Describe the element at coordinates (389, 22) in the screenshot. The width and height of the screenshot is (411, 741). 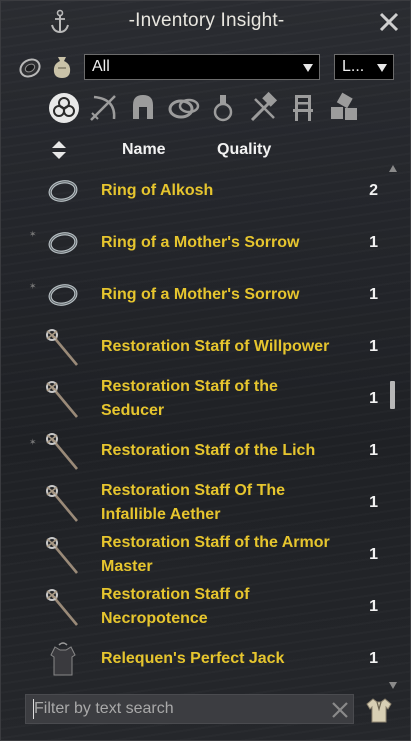
I see `close-icon` at that location.